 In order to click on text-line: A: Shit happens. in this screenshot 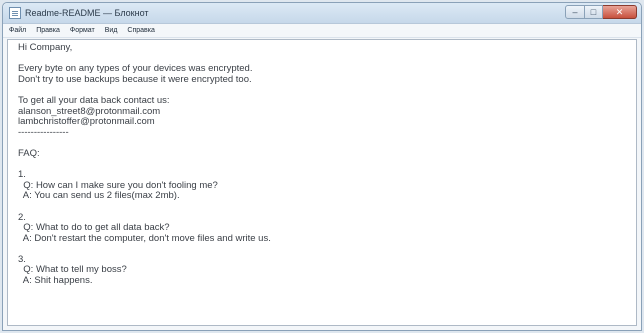, I will do `click(55, 281)`.